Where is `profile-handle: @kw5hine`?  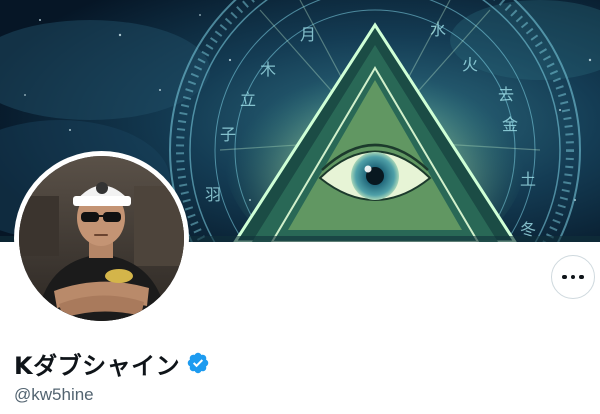 profile-handle: @kw5hine is located at coordinates (54, 394).